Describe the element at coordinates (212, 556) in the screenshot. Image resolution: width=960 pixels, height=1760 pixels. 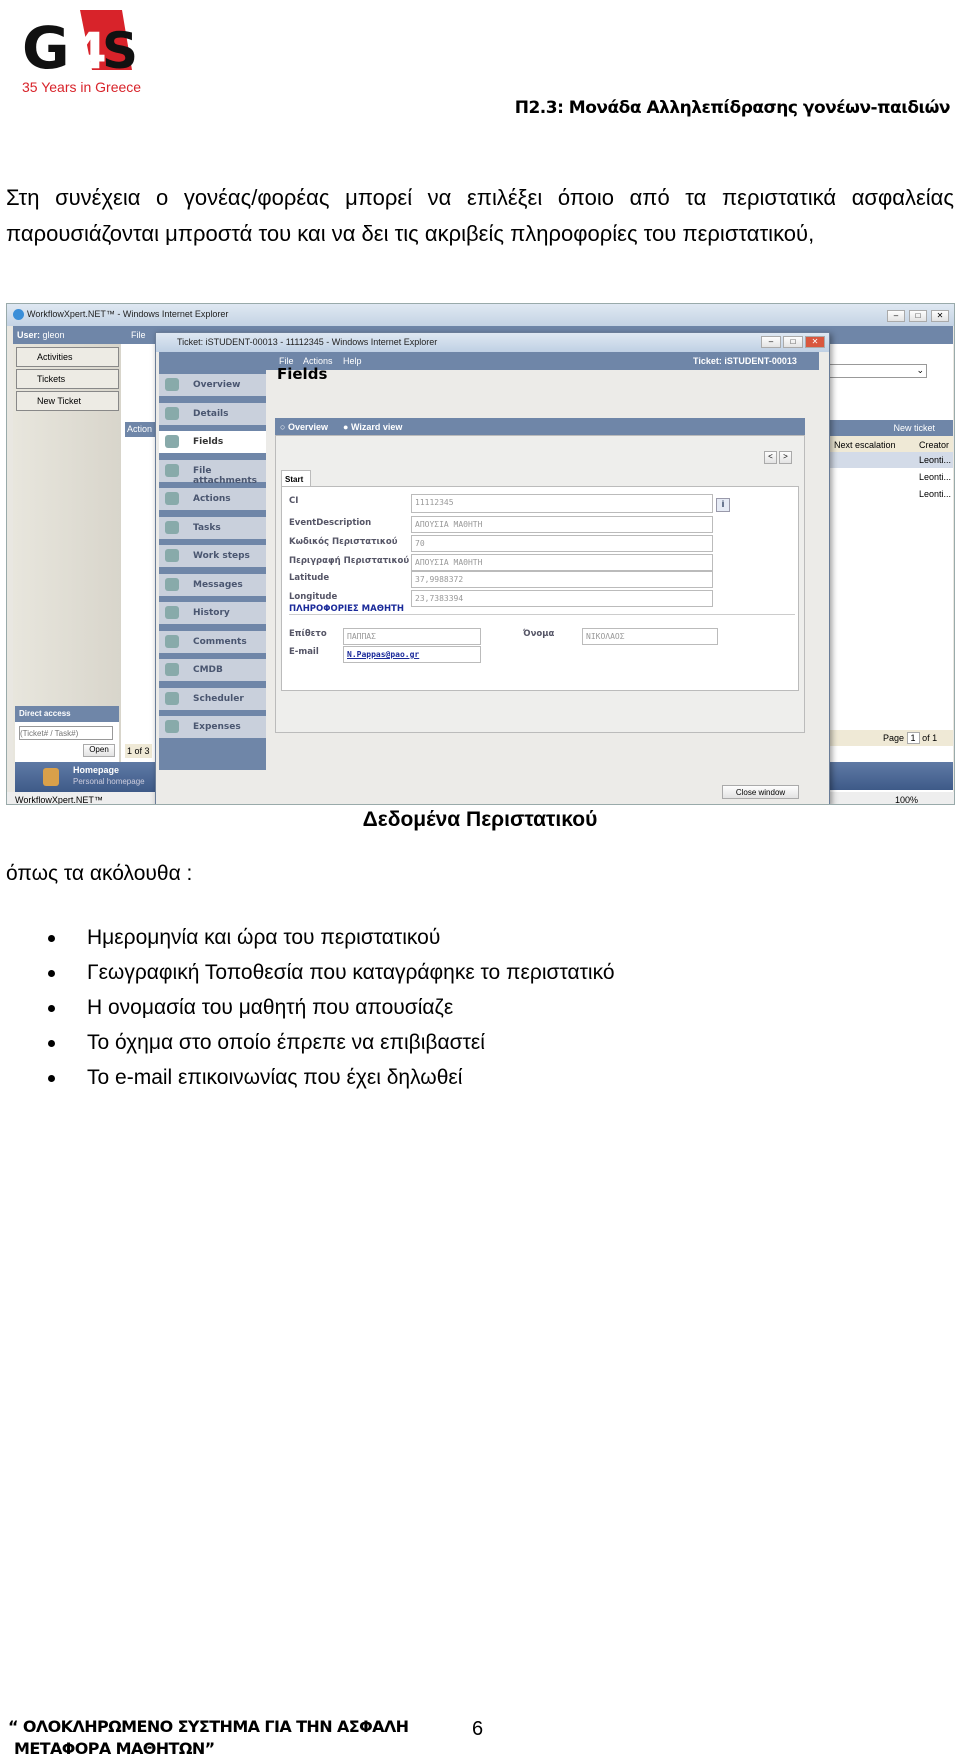
I see `sidebar-item-work-steps: Work steps` at that location.